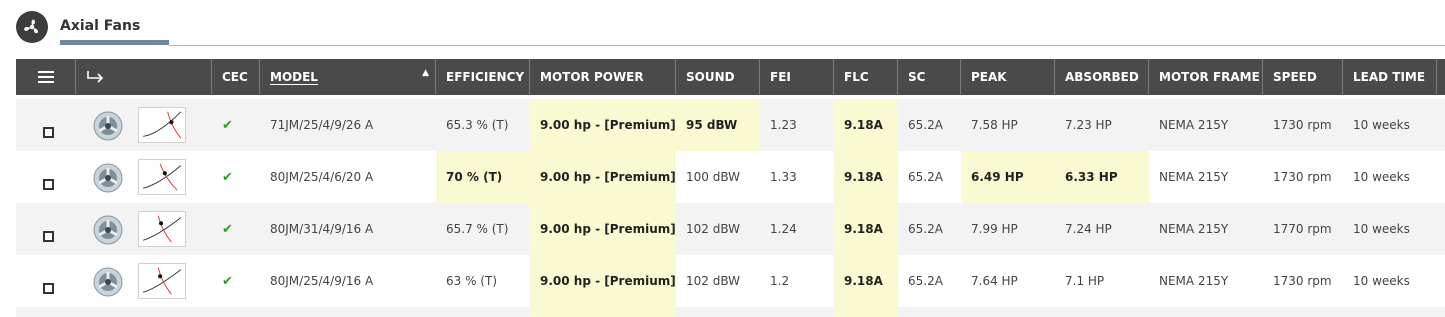  I want to click on fei-cell: 1.24, so click(783, 229).